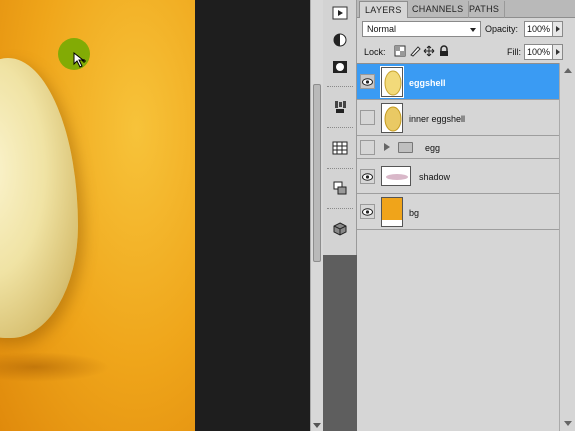 The height and width of the screenshot is (431, 575). I want to click on fill-label: Fill:, so click(514, 52).